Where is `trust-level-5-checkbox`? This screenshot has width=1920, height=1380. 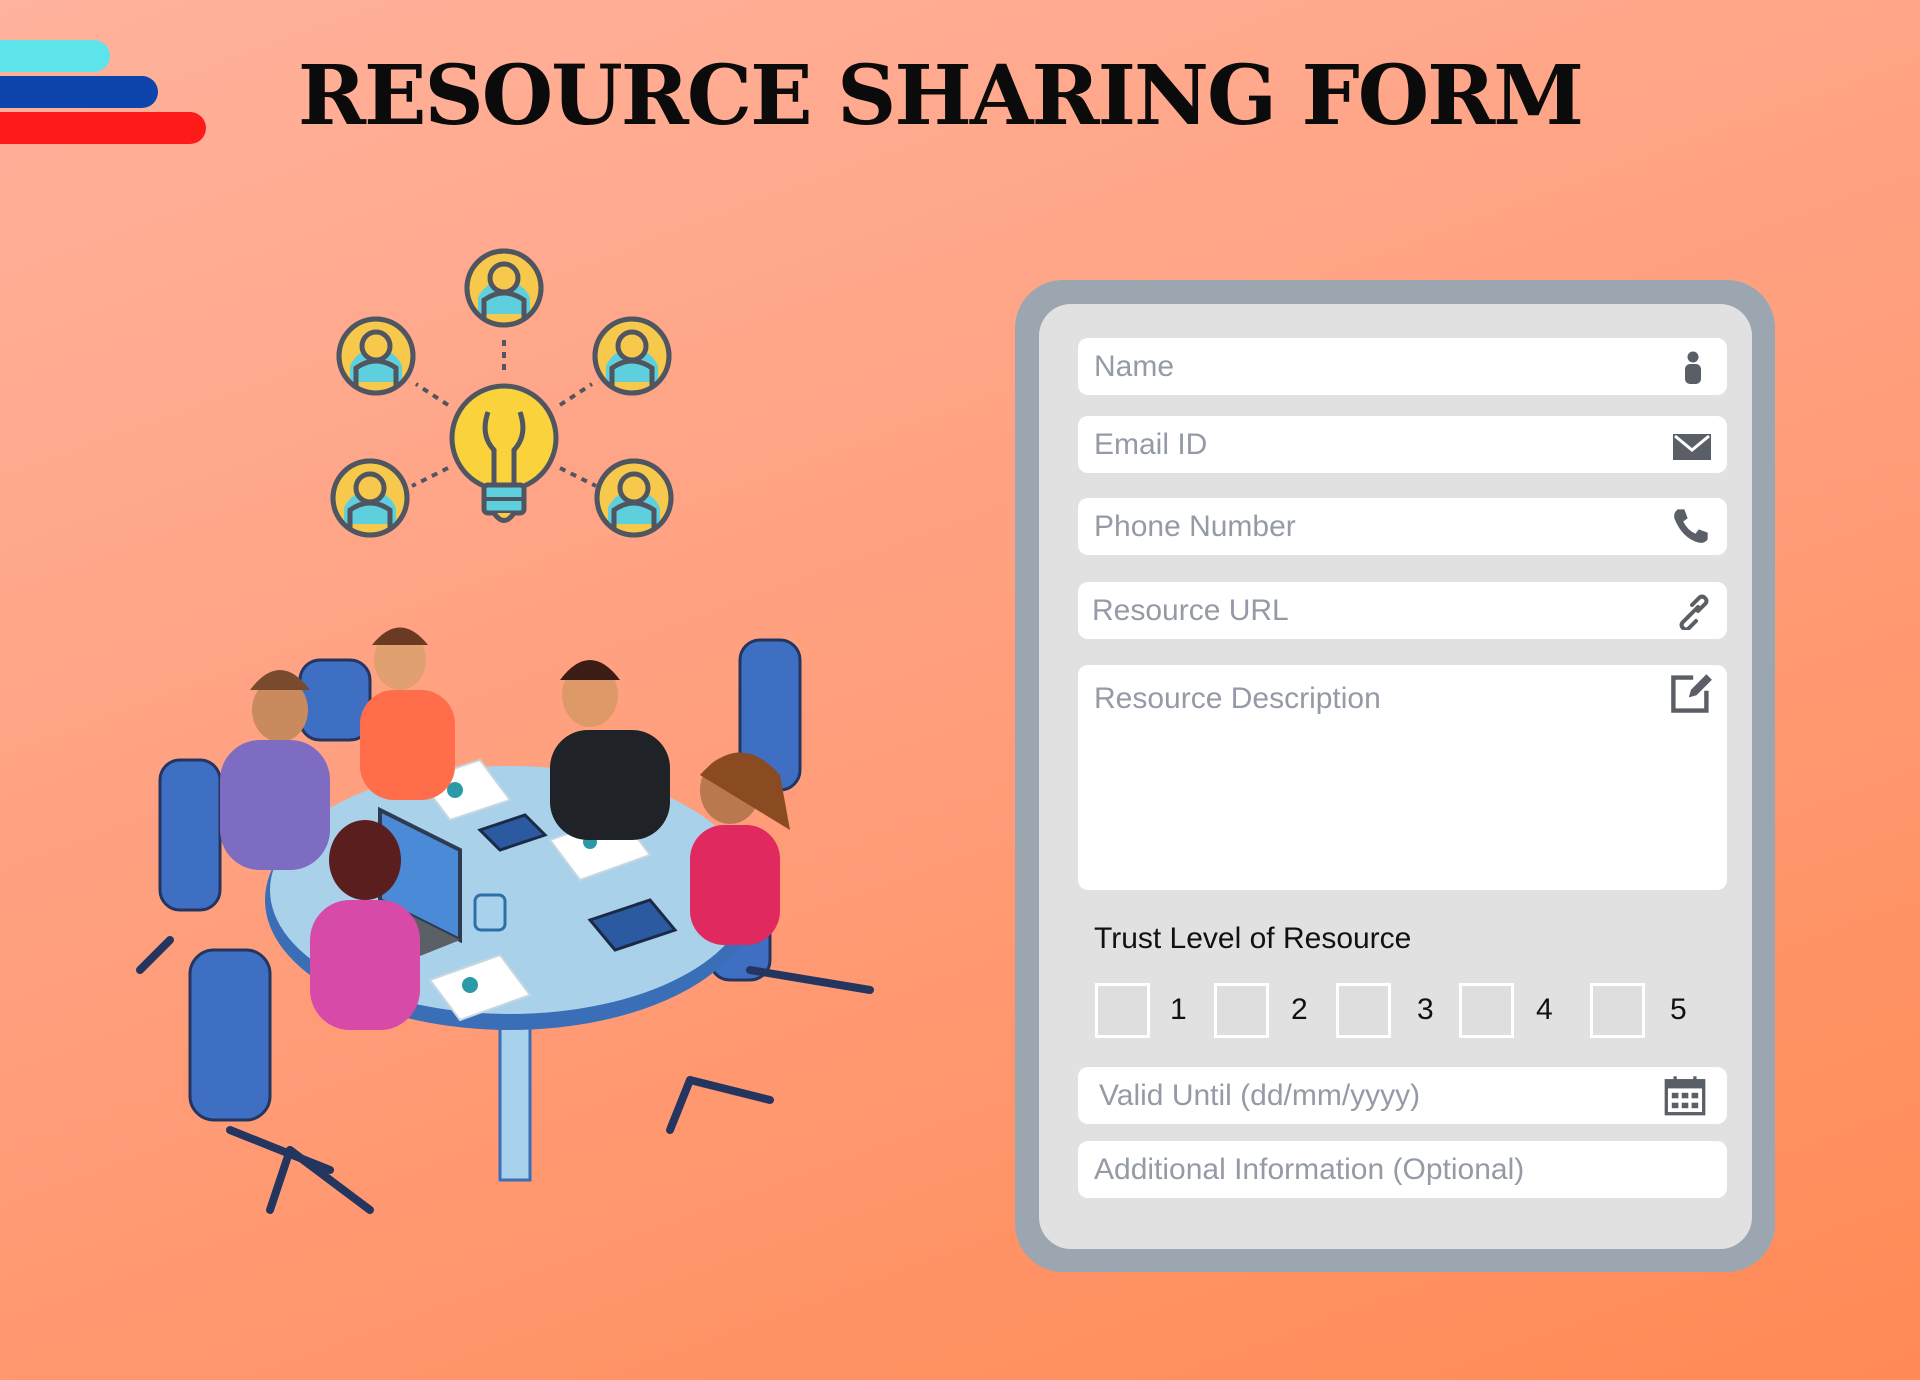 trust-level-5-checkbox is located at coordinates (1617, 1010).